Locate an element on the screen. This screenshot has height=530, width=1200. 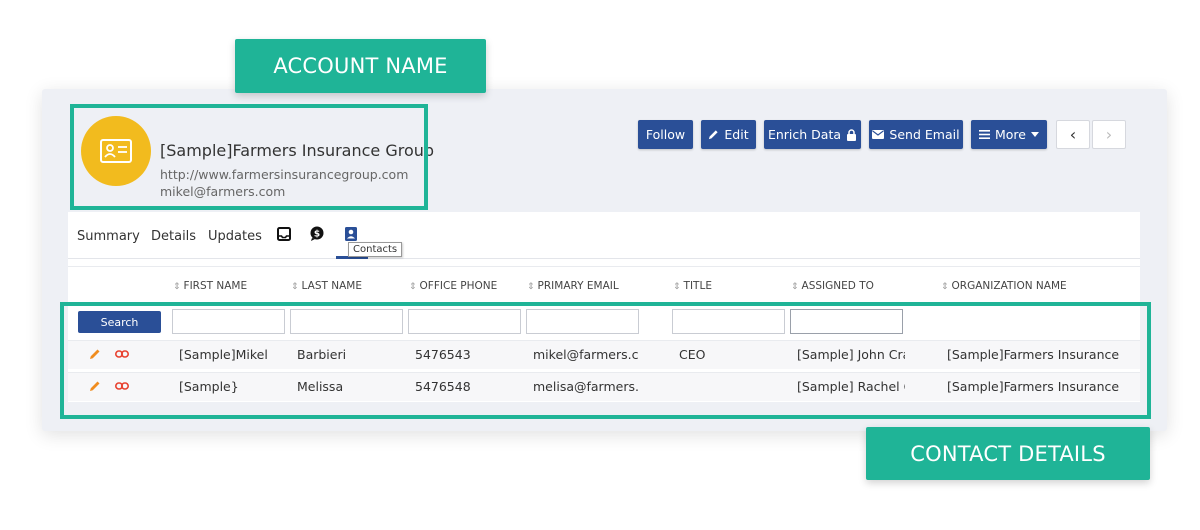
tab-inbox is located at coordinates (284, 234).